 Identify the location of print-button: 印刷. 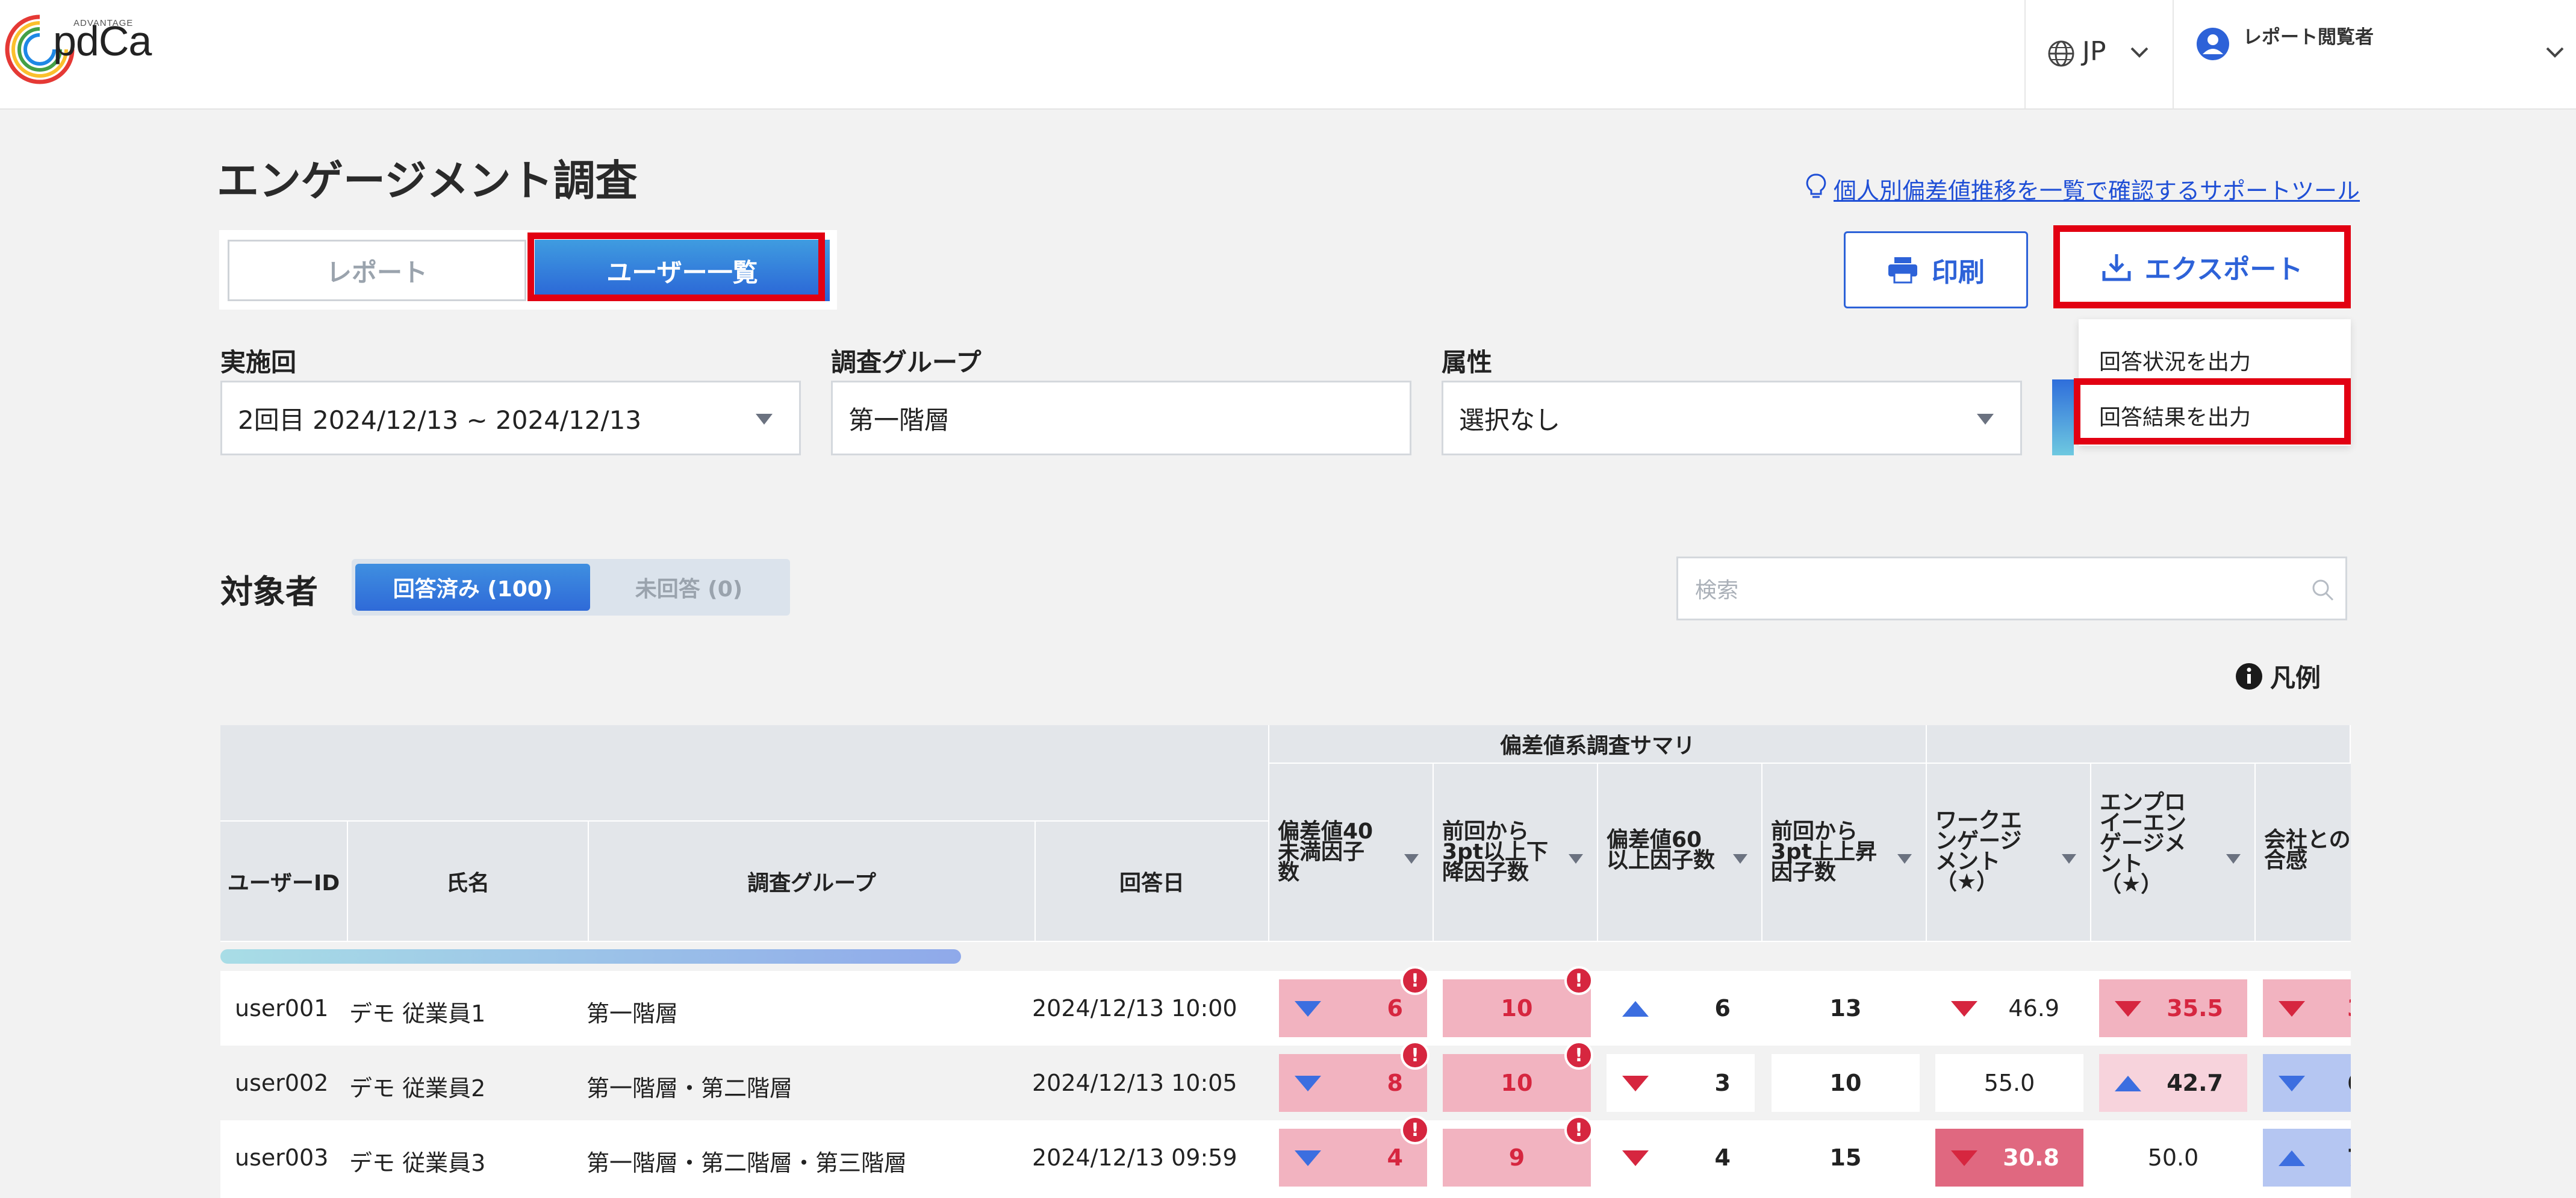
(1936, 269).